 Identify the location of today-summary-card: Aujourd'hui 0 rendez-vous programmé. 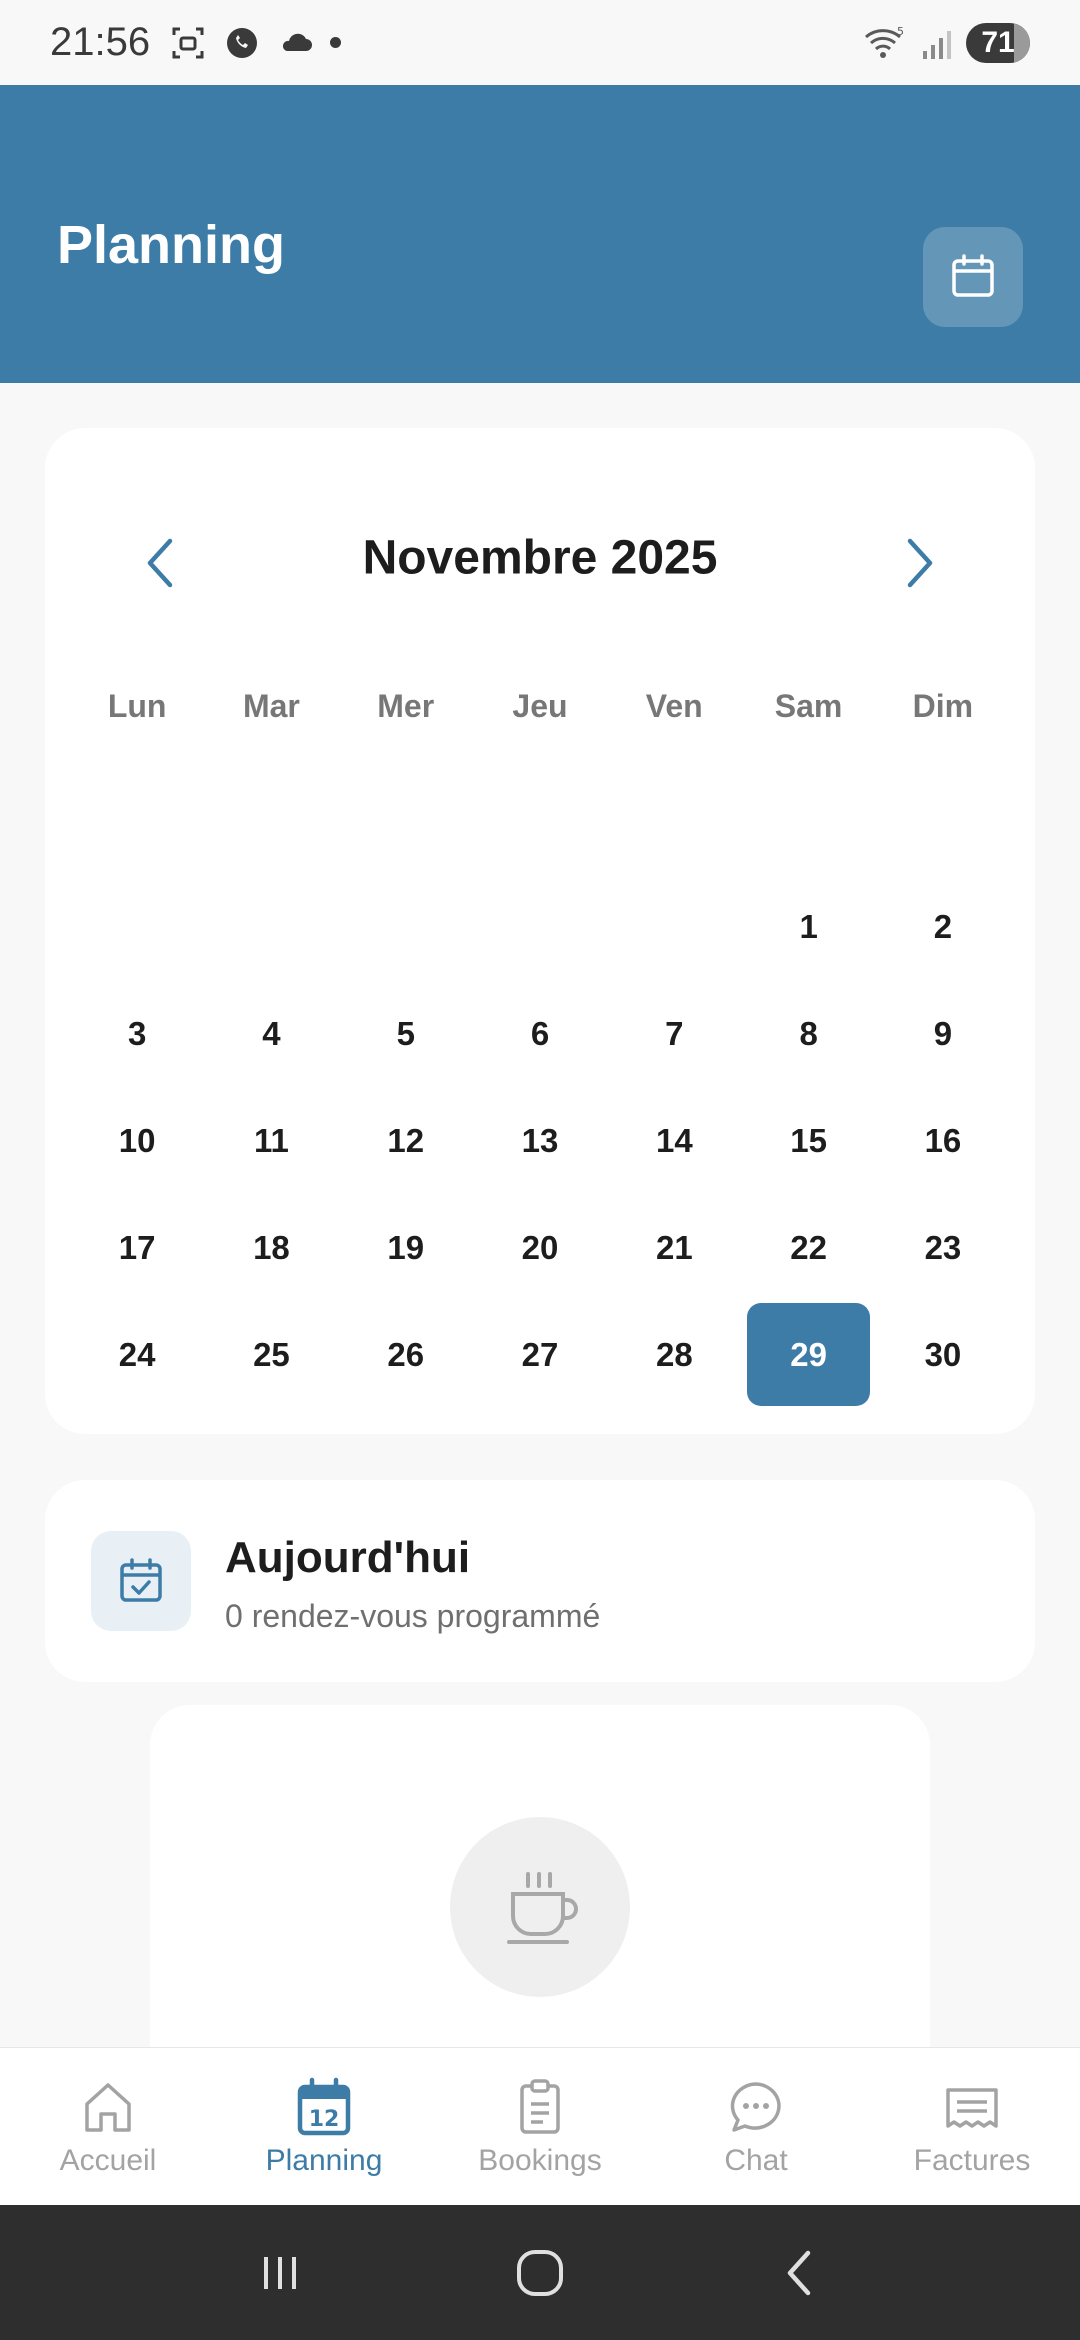
(540, 1581).